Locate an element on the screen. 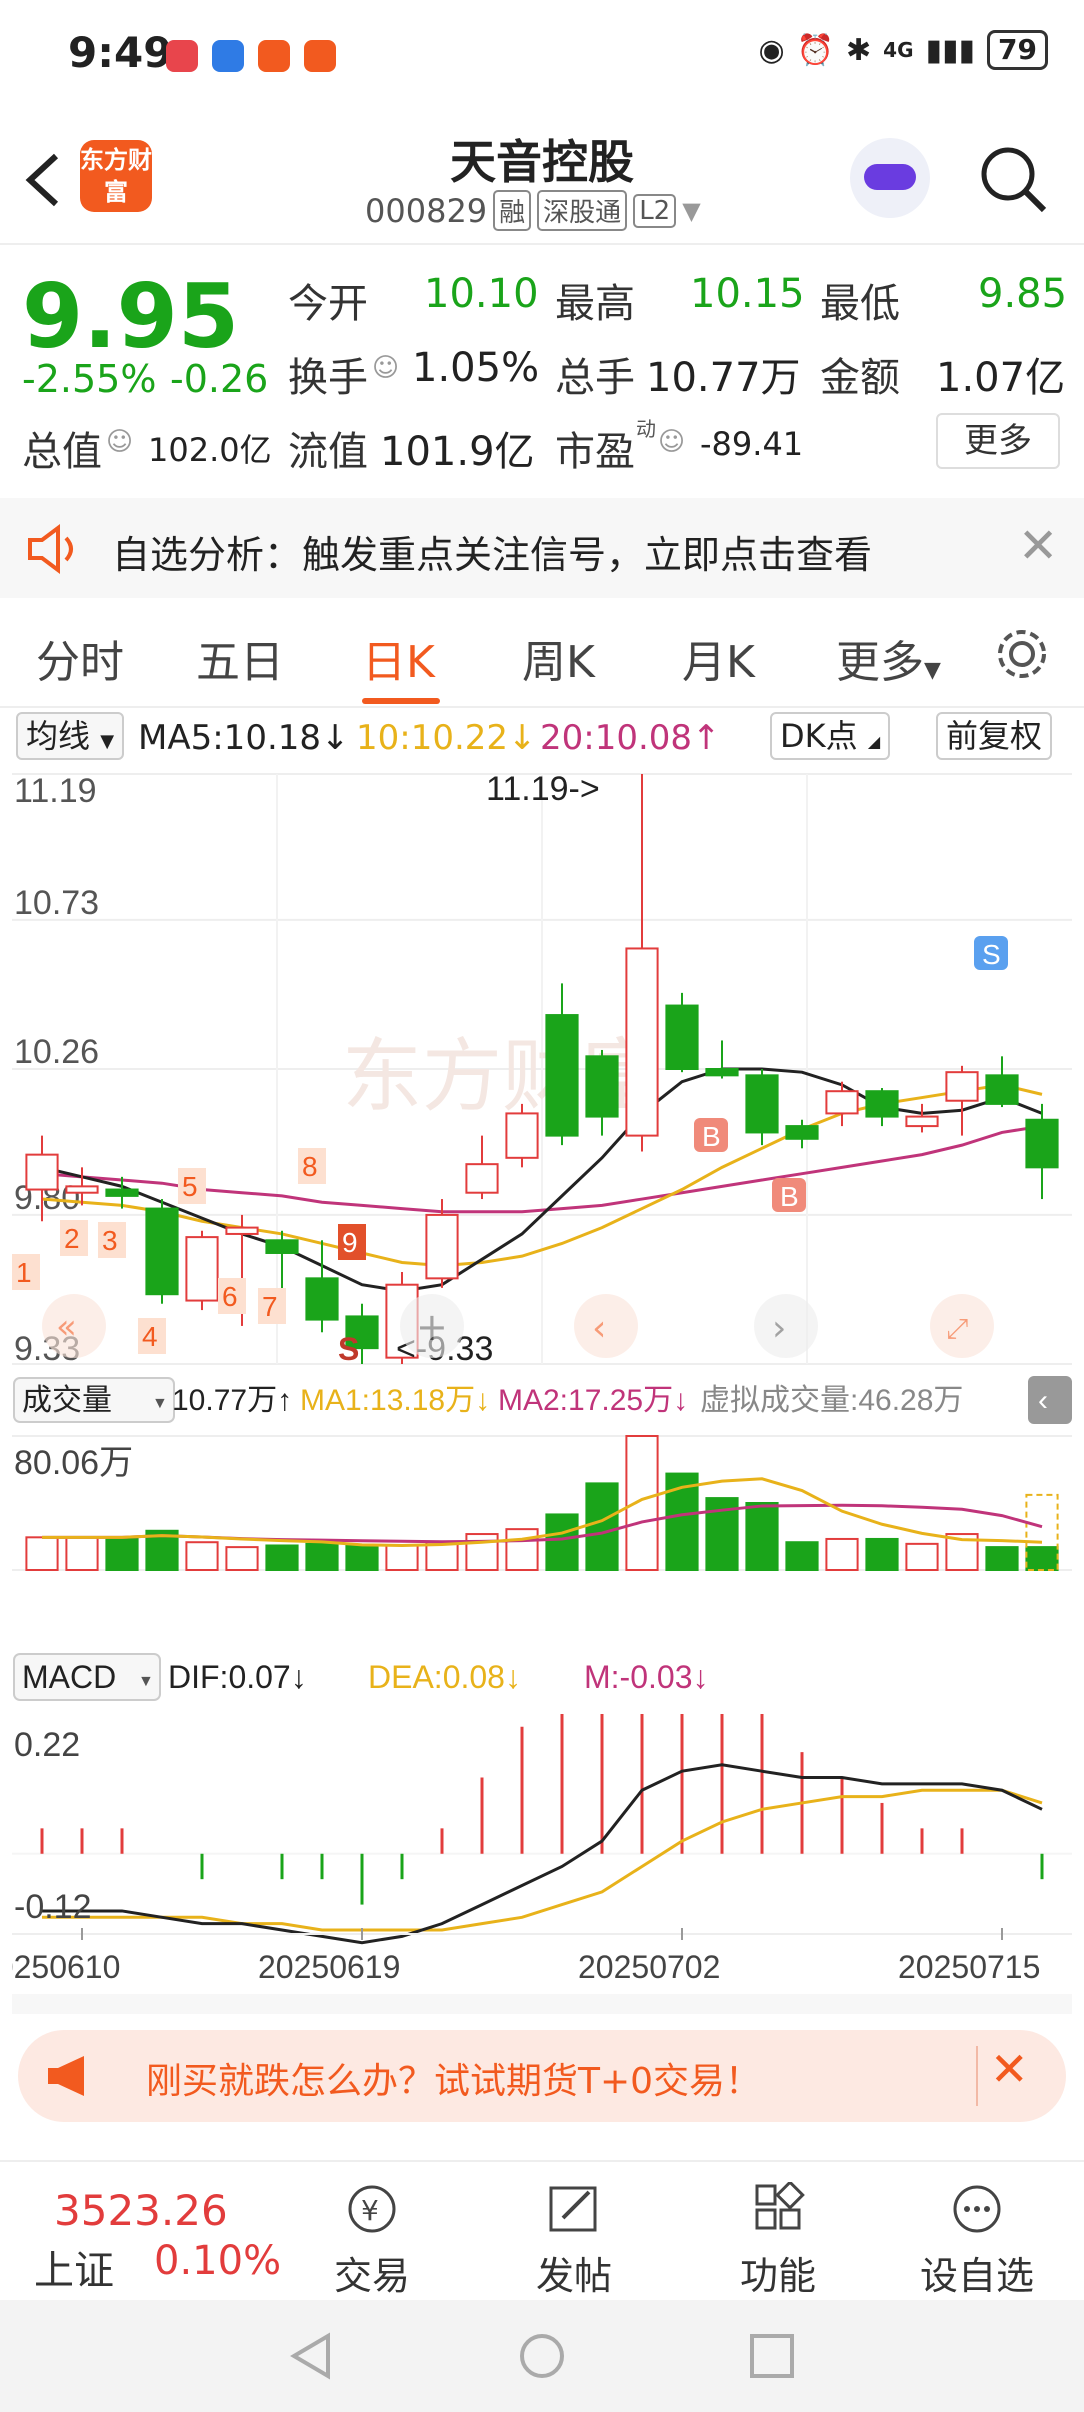 The image size is (1084, 2412). volume-label: 总手 is located at coordinates (595, 378).